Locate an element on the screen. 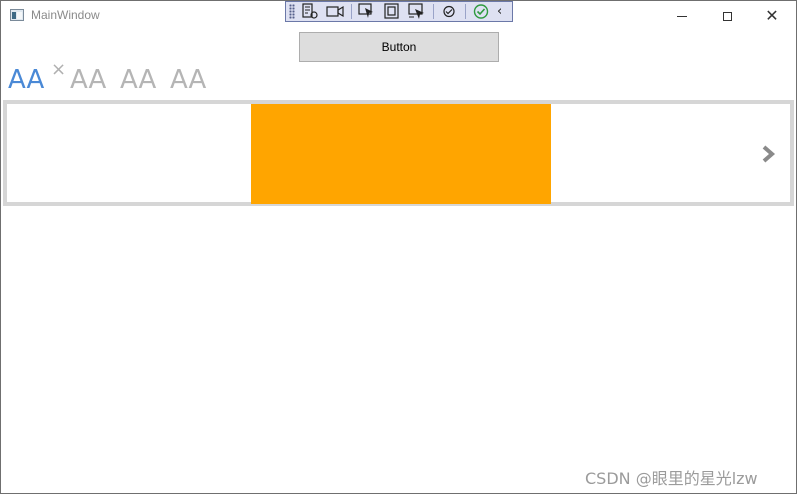  tab-2: AA is located at coordinates (88, 80).